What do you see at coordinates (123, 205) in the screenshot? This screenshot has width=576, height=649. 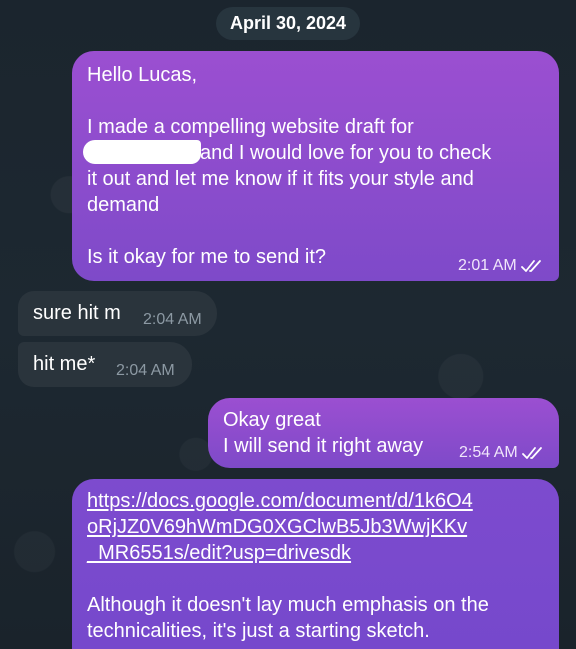 I see `message-line: demand` at bounding box center [123, 205].